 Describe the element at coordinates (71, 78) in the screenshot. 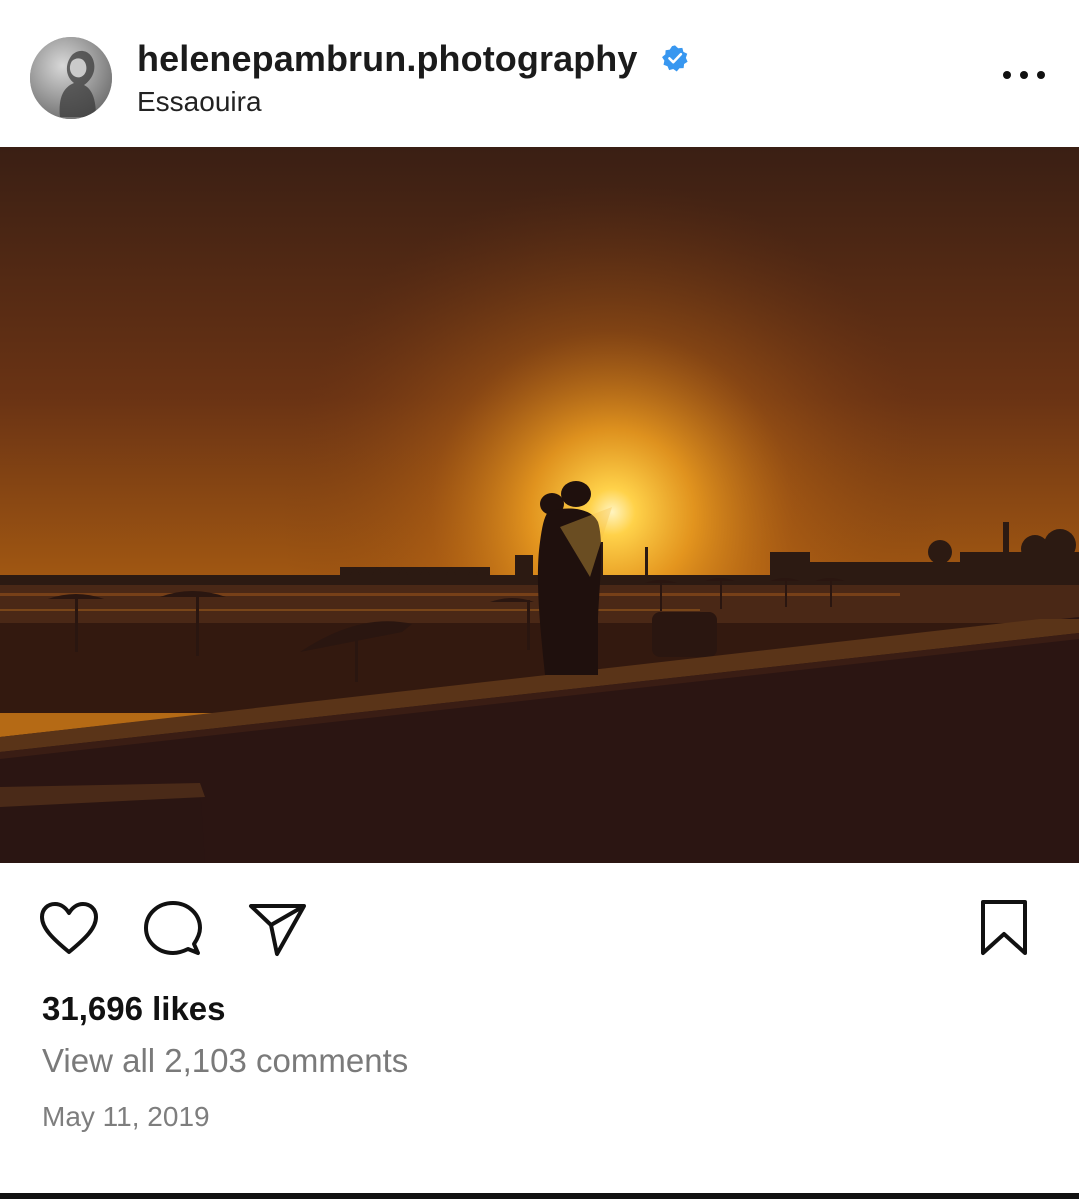

I see `avatar` at that location.